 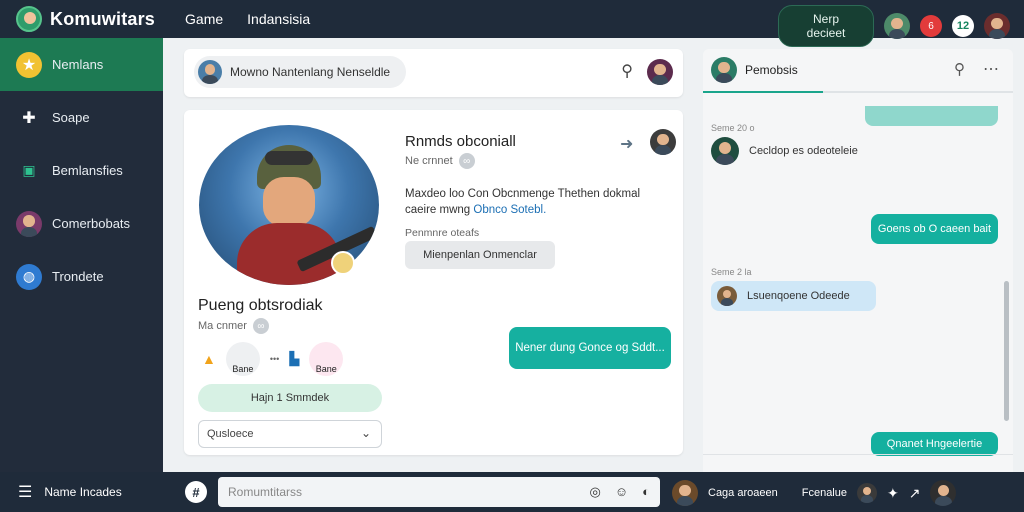 What do you see at coordinates (294, 359) in the screenshot?
I see `book-icon: ▙` at bounding box center [294, 359].